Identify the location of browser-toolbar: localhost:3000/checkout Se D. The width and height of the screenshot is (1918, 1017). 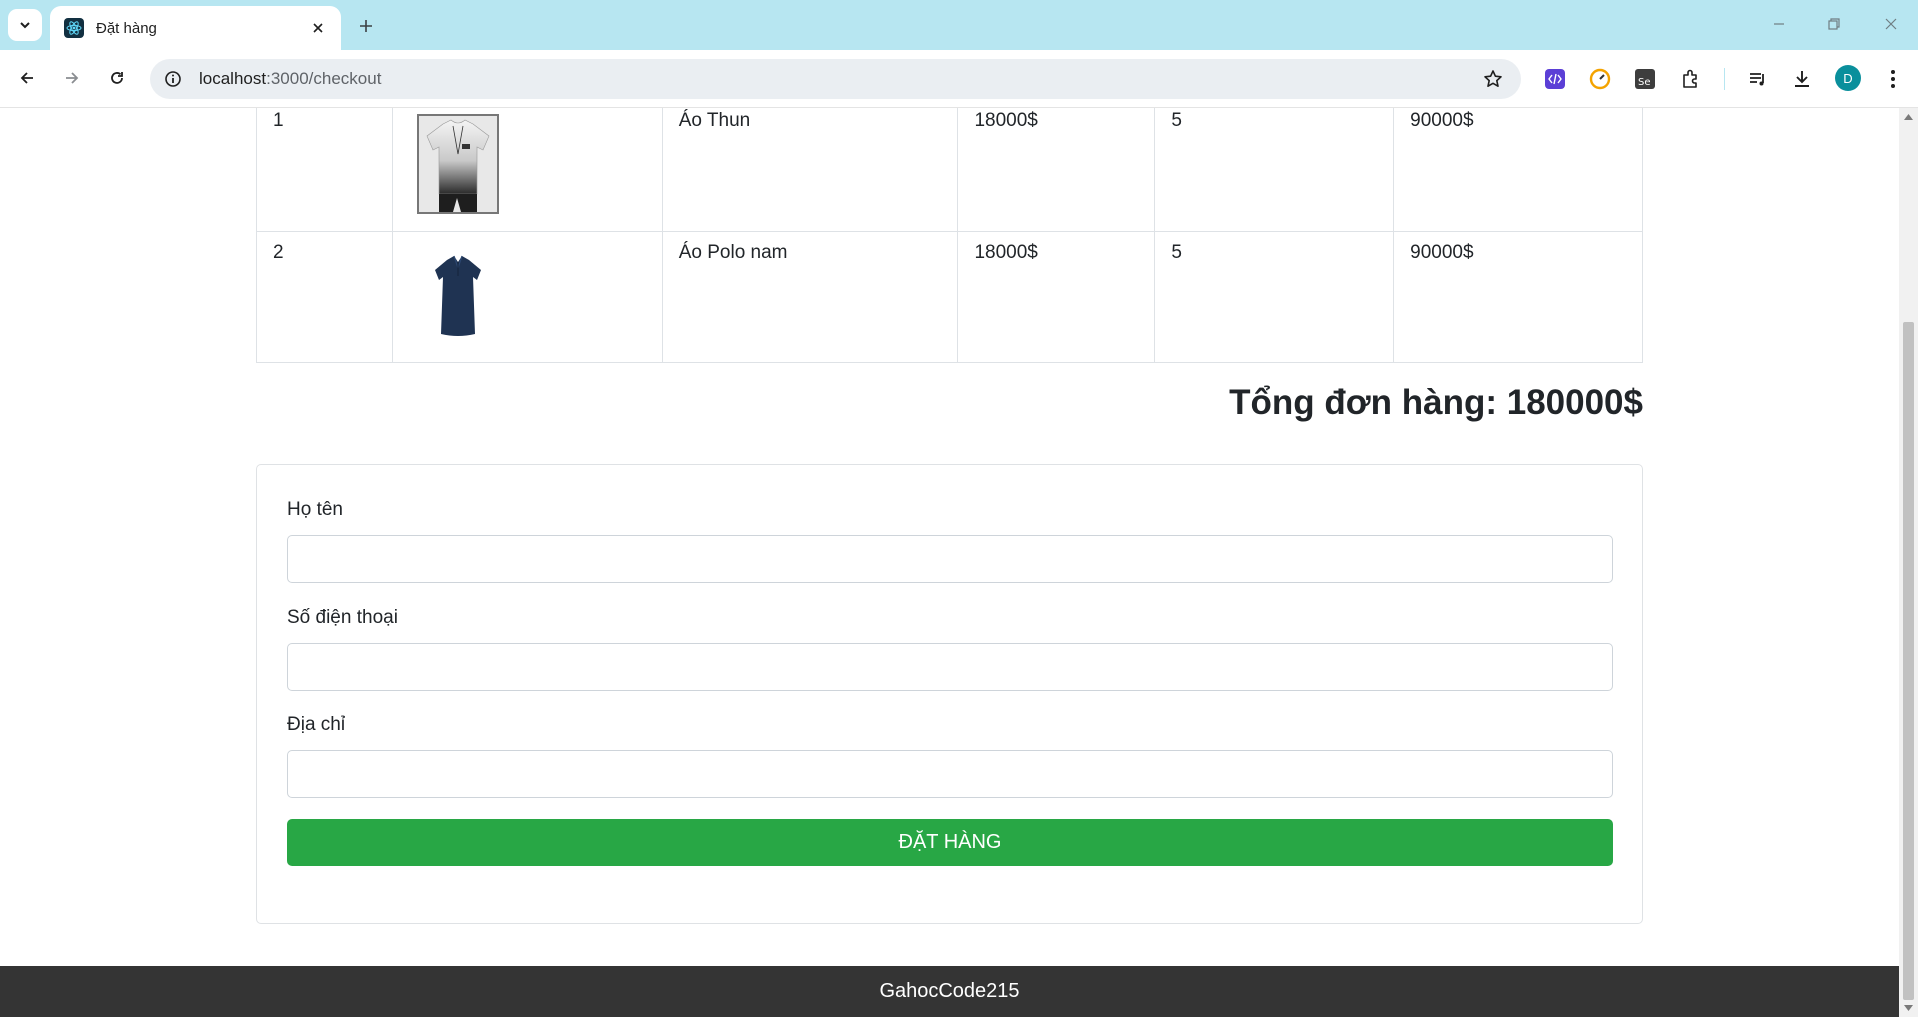
(959, 79).